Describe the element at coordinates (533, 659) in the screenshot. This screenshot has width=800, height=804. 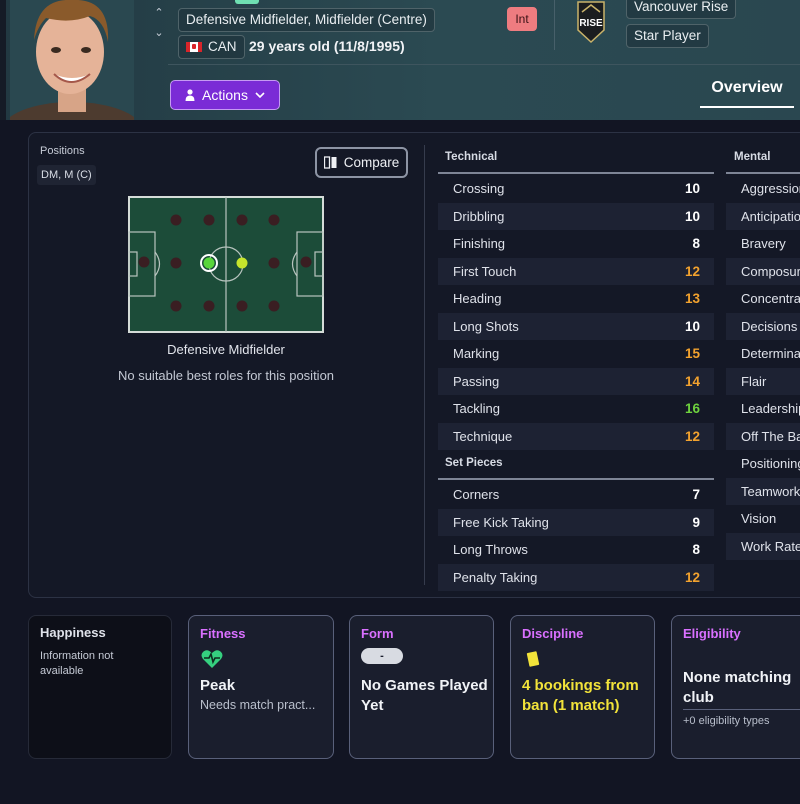
I see `yellow-card-icon` at that location.